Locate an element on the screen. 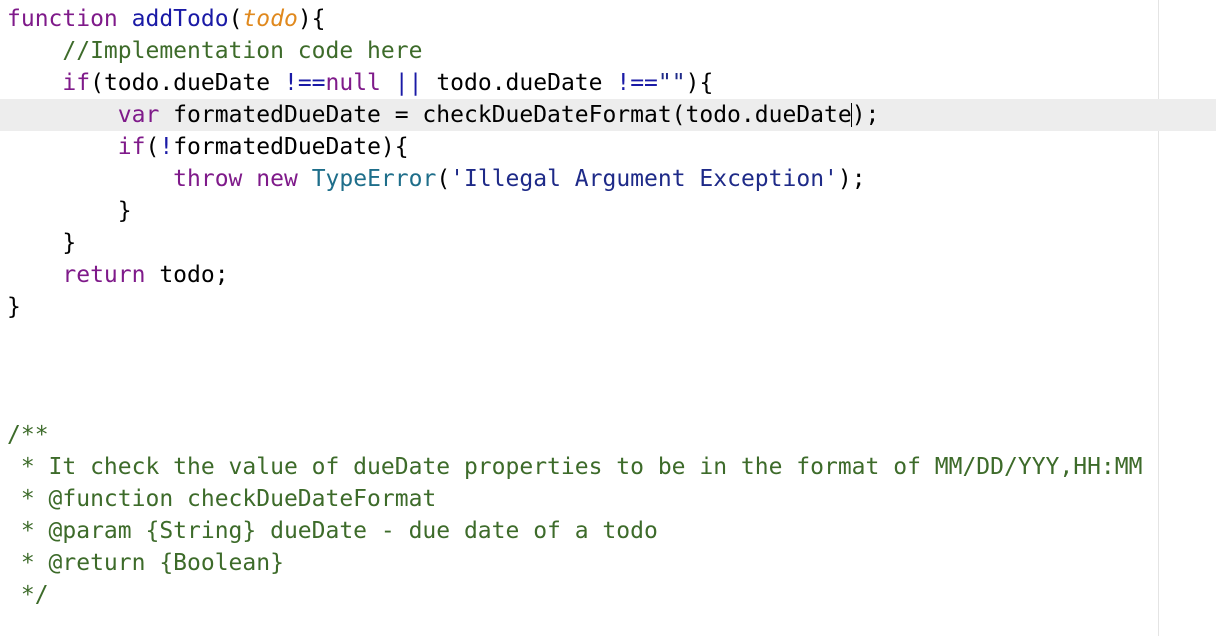  comment-token: */ is located at coordinates (28, 595).